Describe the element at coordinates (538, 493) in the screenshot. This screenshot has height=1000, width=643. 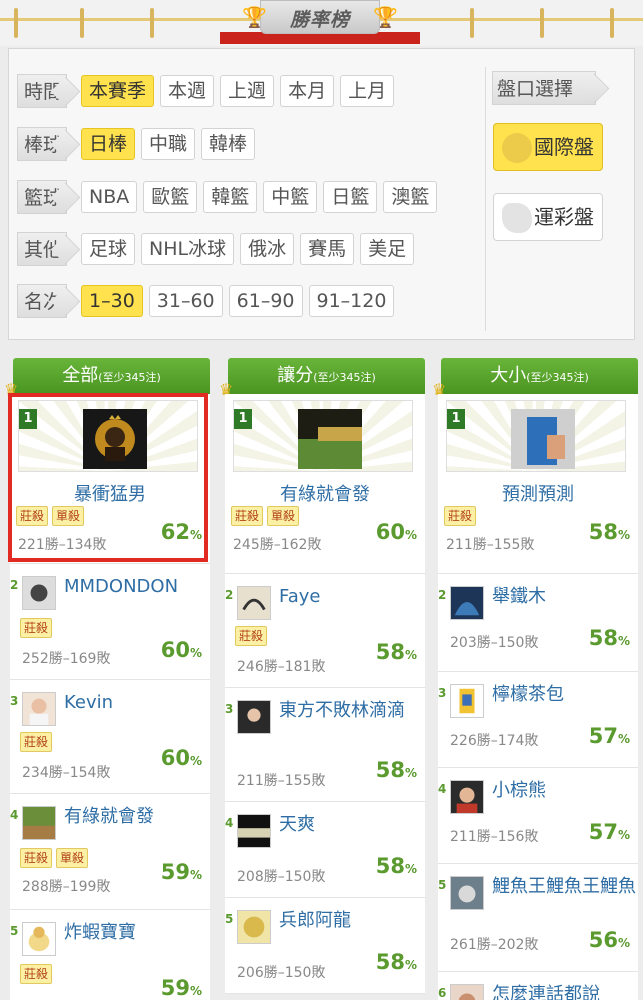
I see `user-name: 預測預測` at that location.